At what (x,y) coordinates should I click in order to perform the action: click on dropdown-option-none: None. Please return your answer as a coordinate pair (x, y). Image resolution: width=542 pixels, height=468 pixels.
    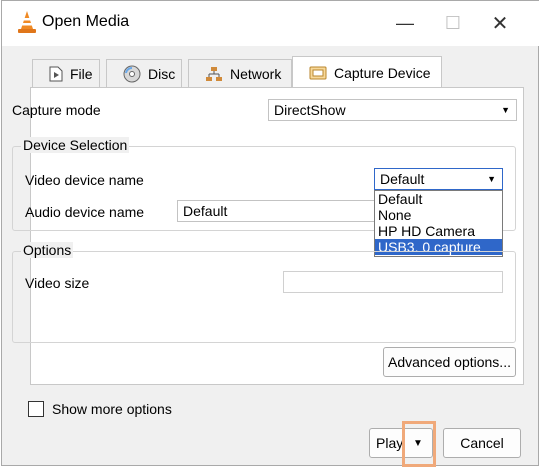
    Looking at the image, I should click on (438, 215).